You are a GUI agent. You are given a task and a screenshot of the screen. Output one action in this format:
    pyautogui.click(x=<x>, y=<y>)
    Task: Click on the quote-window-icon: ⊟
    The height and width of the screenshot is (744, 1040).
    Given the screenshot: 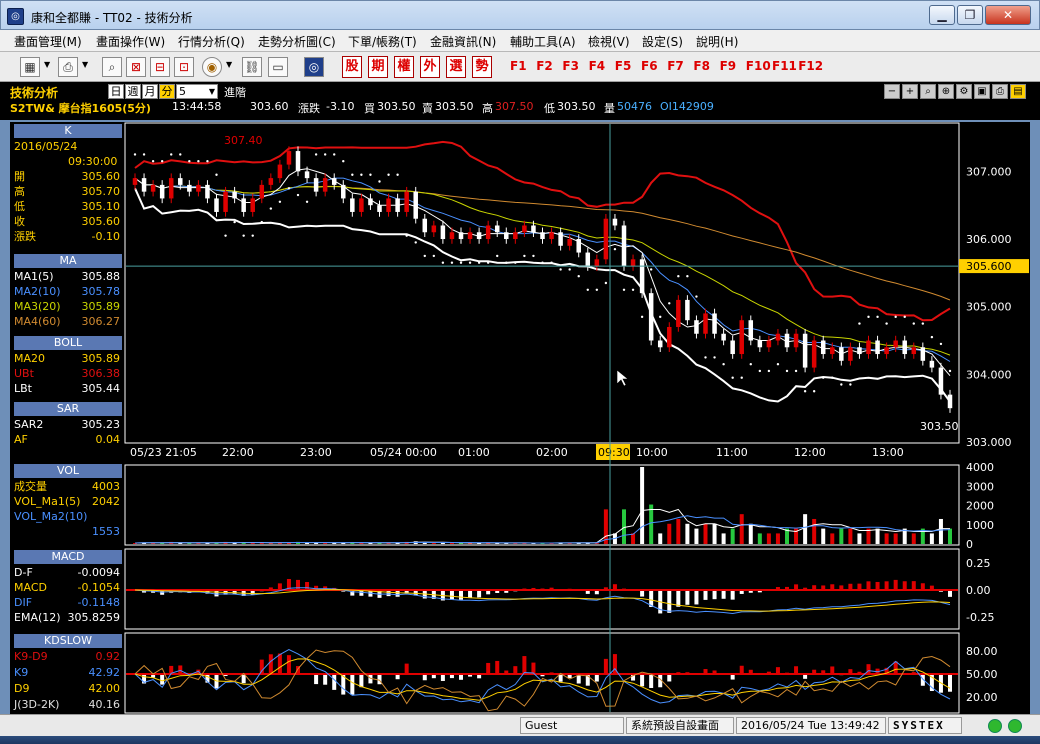 What is the action you would take?
    pyautogui.click(x=160, y=67)
    